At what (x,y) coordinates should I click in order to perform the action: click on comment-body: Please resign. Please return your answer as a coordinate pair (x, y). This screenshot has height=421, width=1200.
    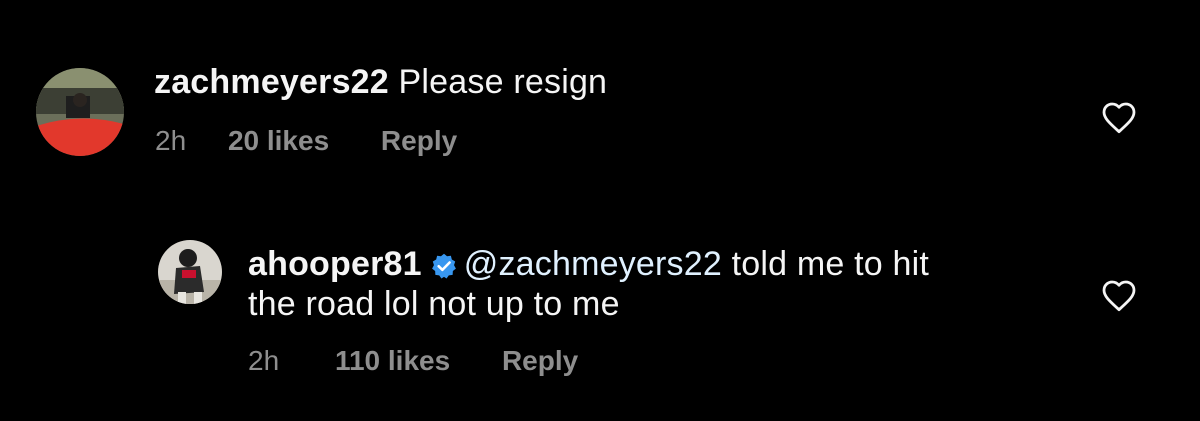
    Looking at the image, I should click on (498, 82).